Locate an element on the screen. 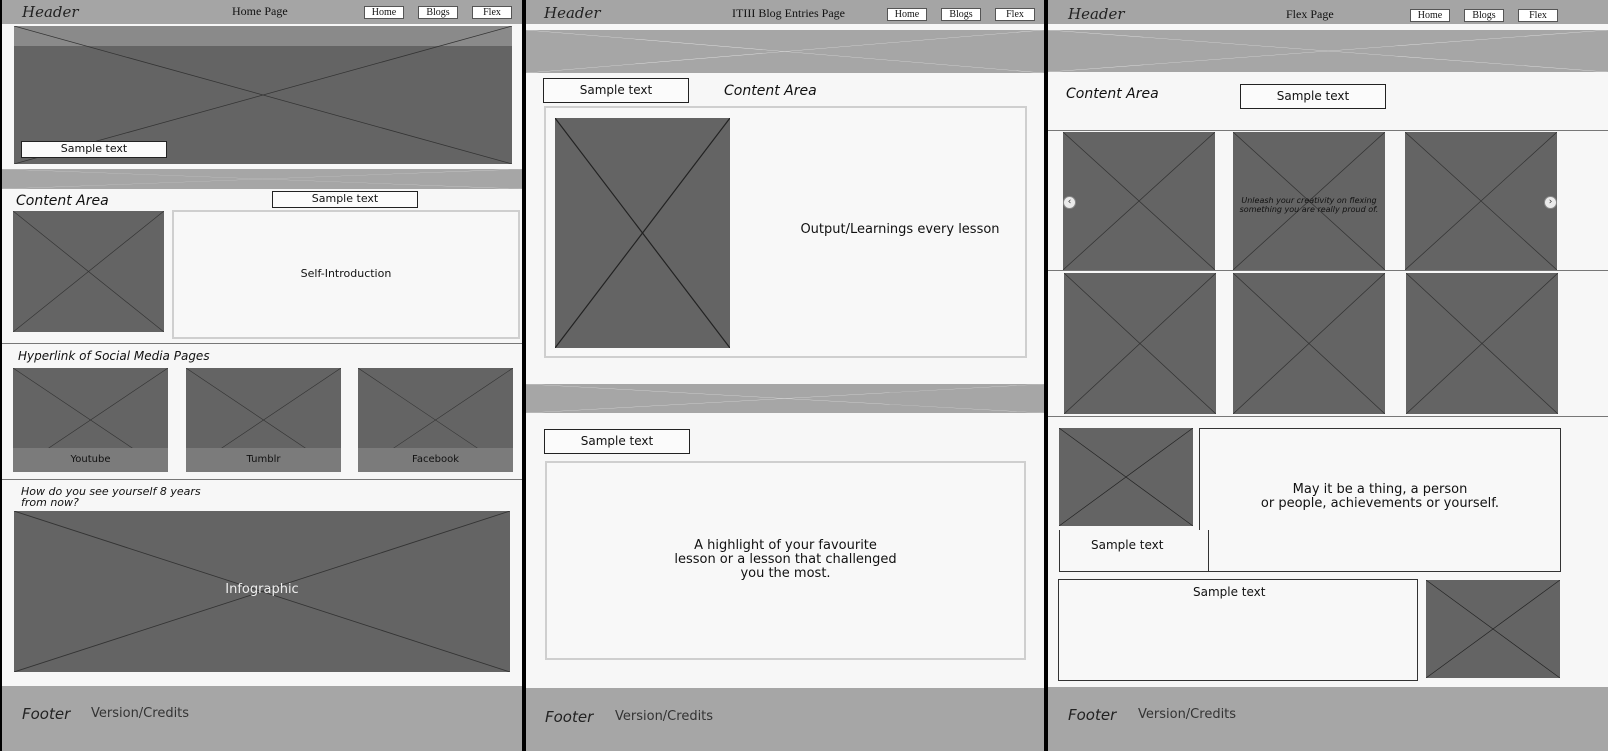 The width and height of the screenshot is (1608, 751). flex-text-box-sample: Sample text is located at coordinates (1229, 592).